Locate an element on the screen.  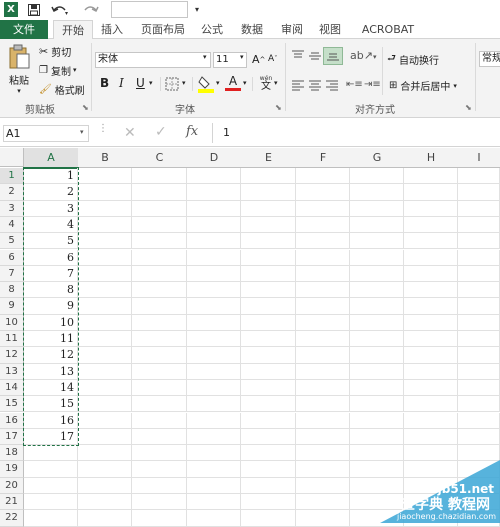
row-header: 9 is located at coordinates (12, 306).